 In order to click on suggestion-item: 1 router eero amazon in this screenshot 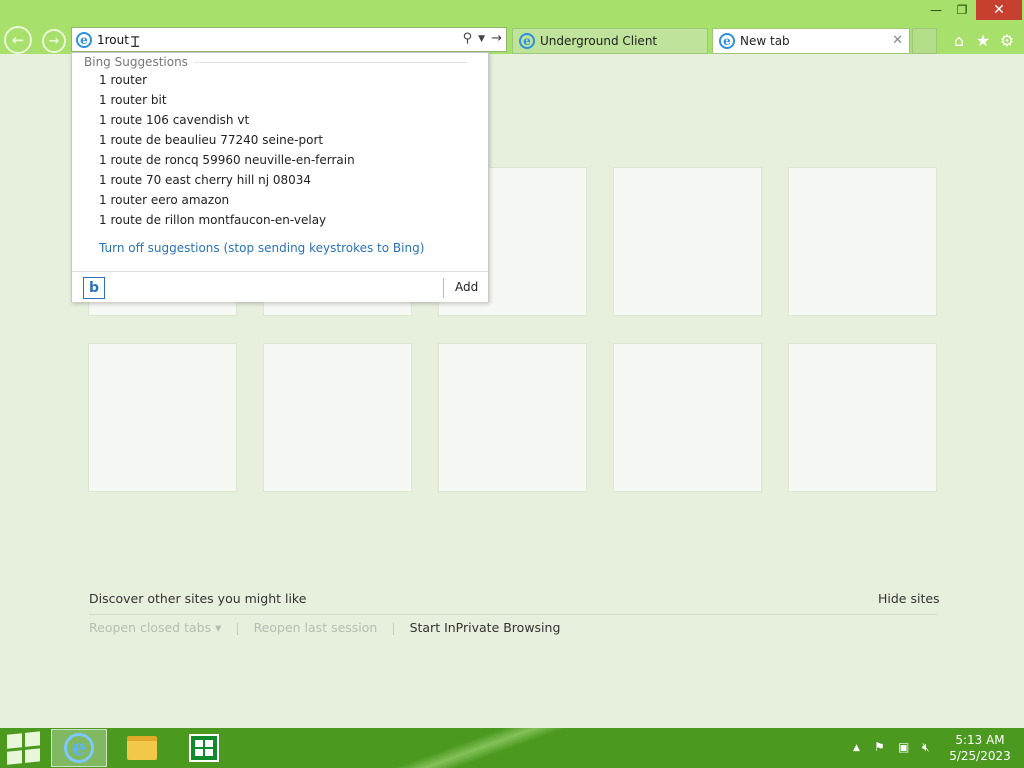, I will do `click(164, 200)`.